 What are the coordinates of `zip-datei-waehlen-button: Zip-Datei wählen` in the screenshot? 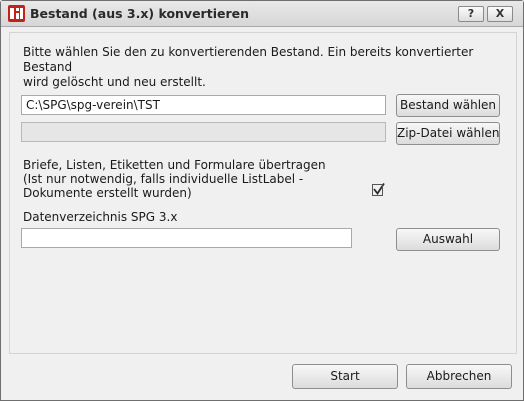 It's located at (448, 133).